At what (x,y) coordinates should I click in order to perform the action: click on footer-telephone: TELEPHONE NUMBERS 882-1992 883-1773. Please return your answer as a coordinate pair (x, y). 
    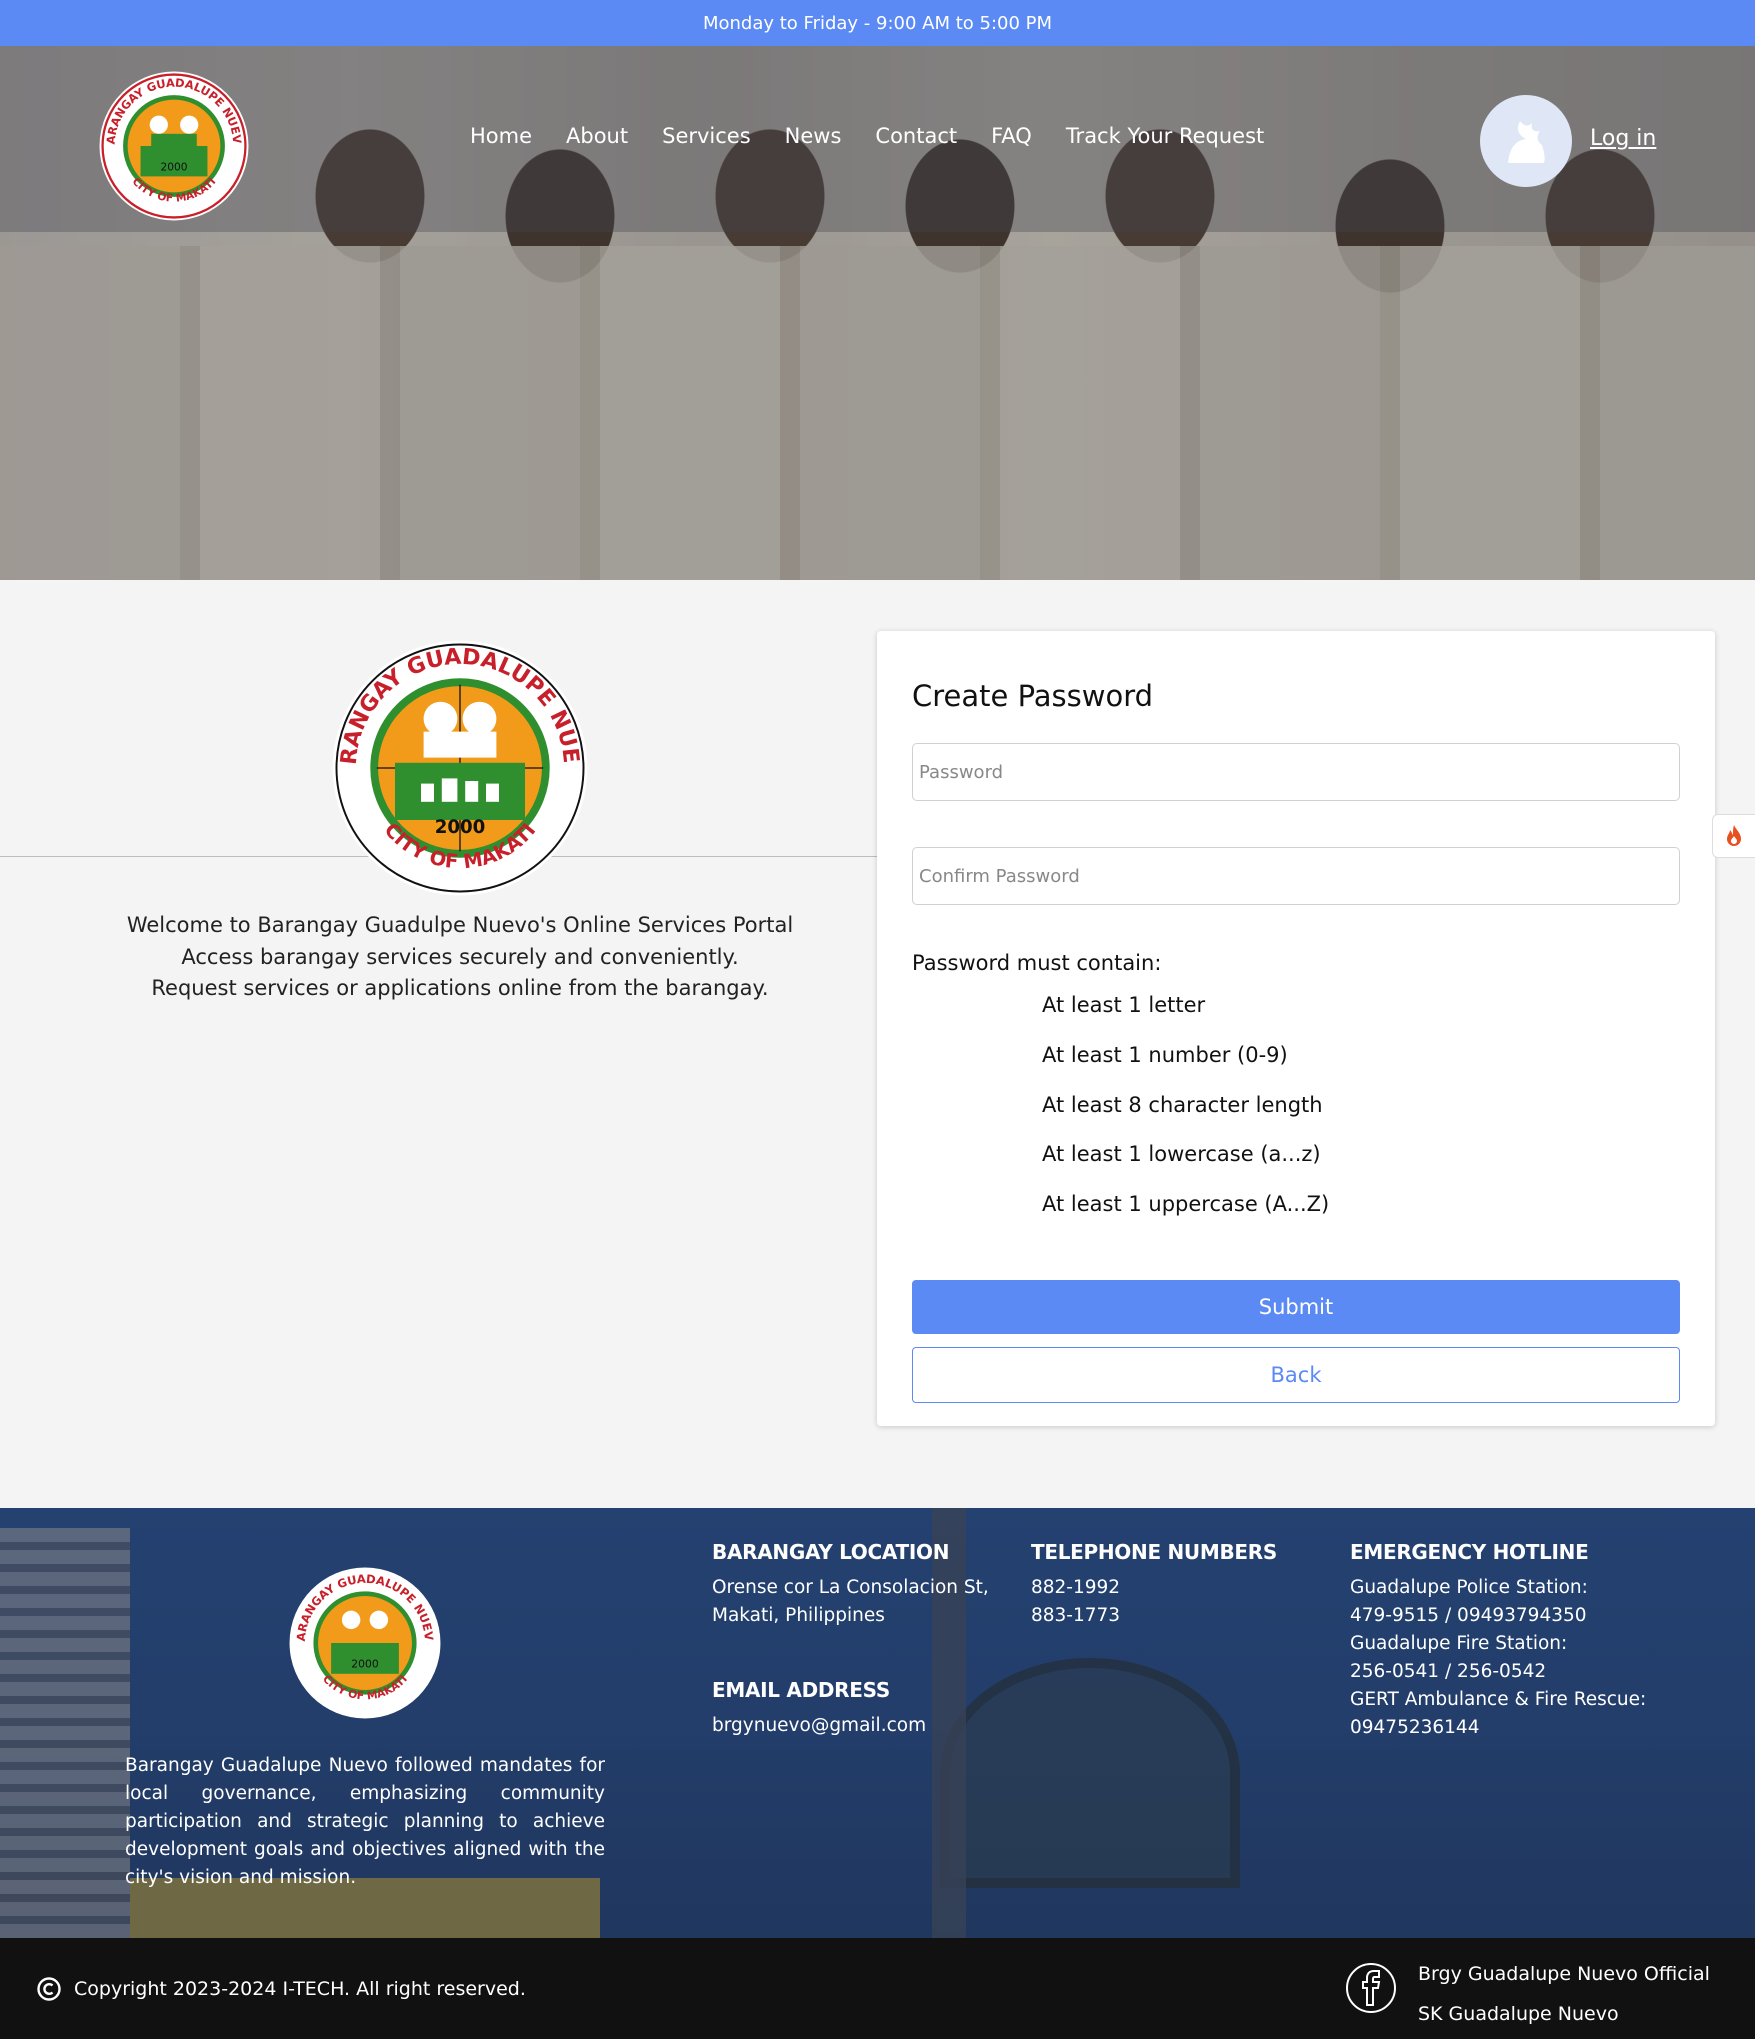
    Looking at the image, I should click on (1161, 1585).